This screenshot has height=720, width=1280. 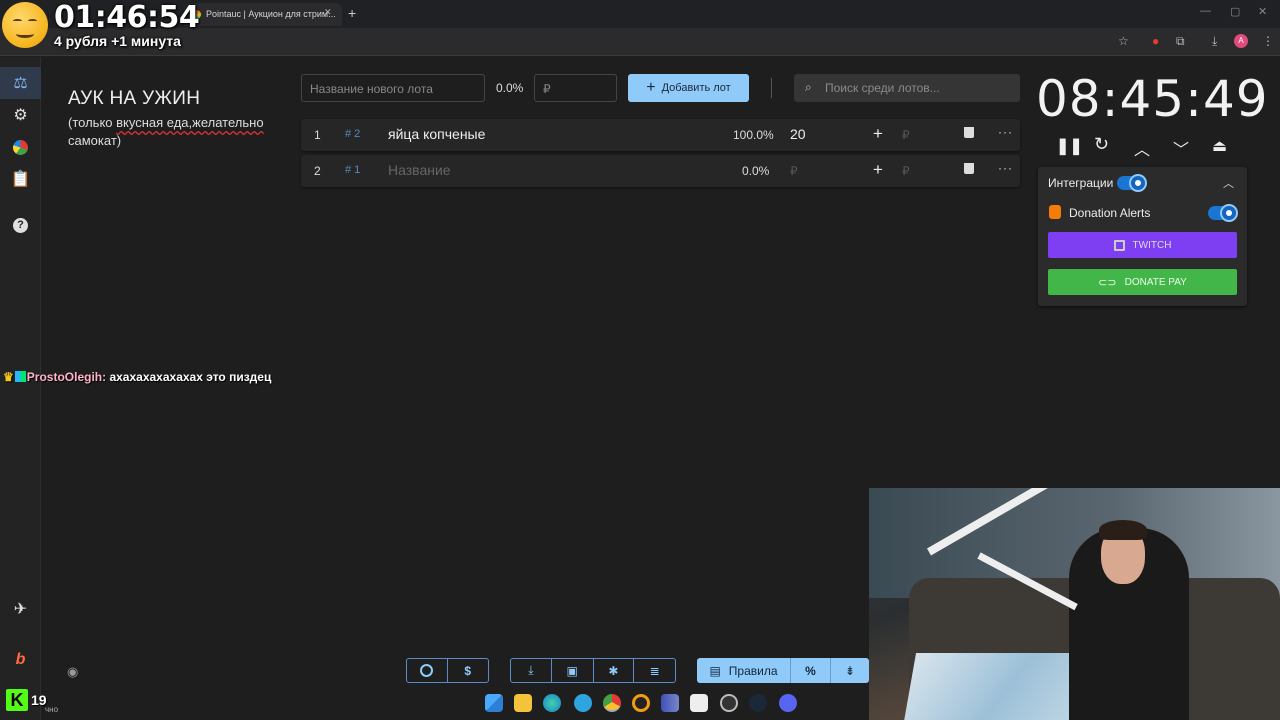 What do you see at coordinates (1132, 183) in the screenshot?
I see `integrations-toggle` at bounding box center [1132, 183].